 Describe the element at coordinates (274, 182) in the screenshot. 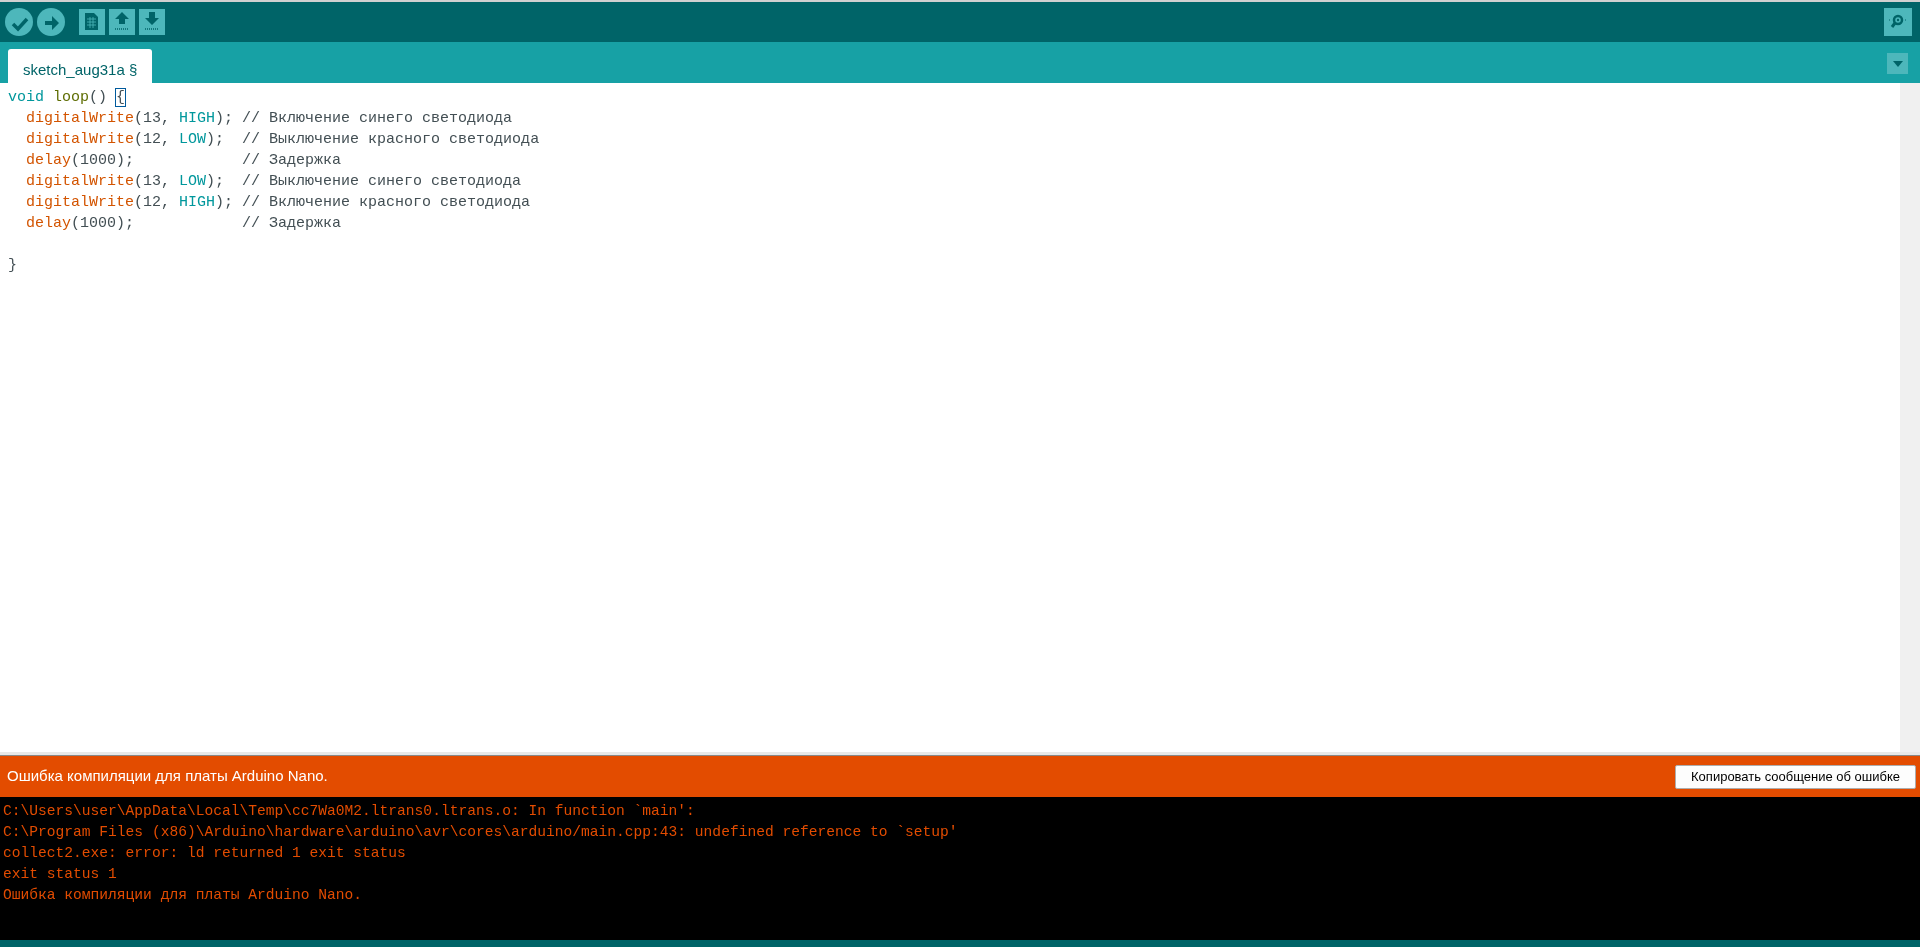

I see `code-line: digitalWrite(13, LOW); // Выключение синего светодиода` at that location.